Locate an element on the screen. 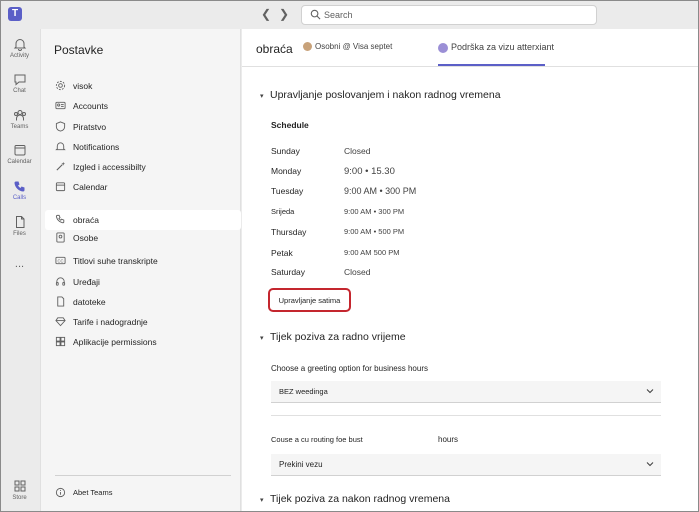  tab-support: Podrška za vizu atterxiant is located at coordinates (496, 47).